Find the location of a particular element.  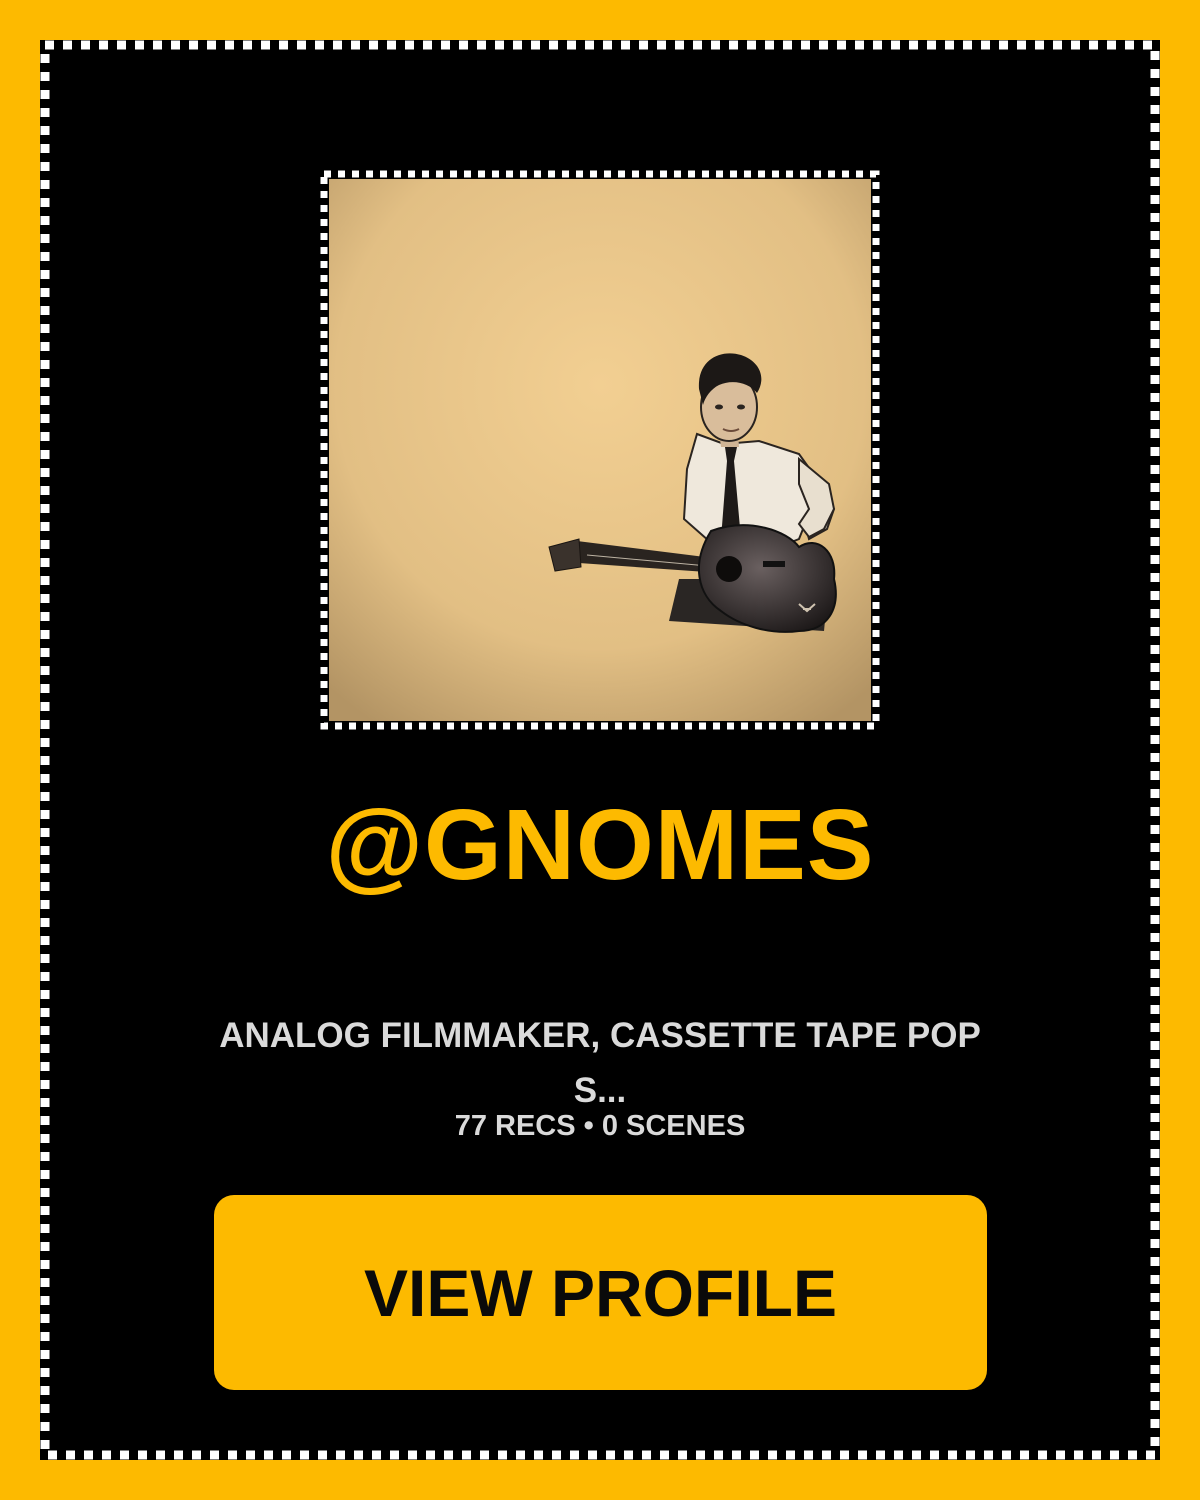

view-profile-button: VIEW PROFILE is located at coordinates (600, 1292).